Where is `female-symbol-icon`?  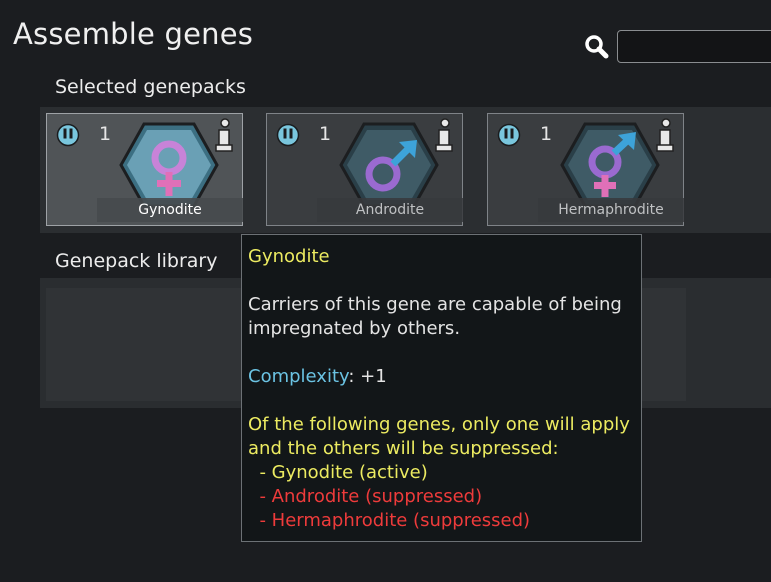
female-symbol-icon is located at coordinates (169, 165).